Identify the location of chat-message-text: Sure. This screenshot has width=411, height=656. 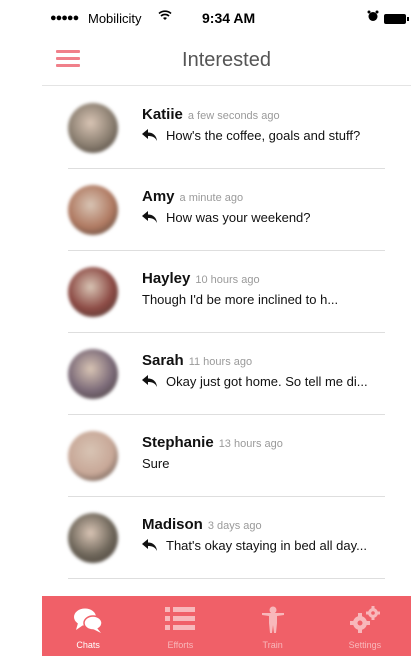
(156, 463).